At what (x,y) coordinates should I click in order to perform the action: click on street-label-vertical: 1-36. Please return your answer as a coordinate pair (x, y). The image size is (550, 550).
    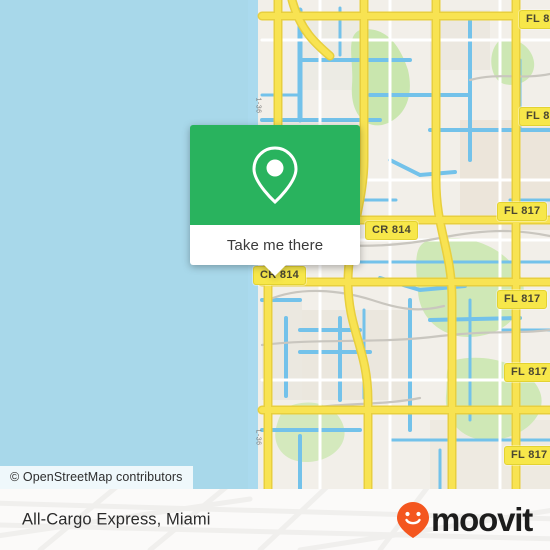
    Looking at the image, I should click on (258, 105).